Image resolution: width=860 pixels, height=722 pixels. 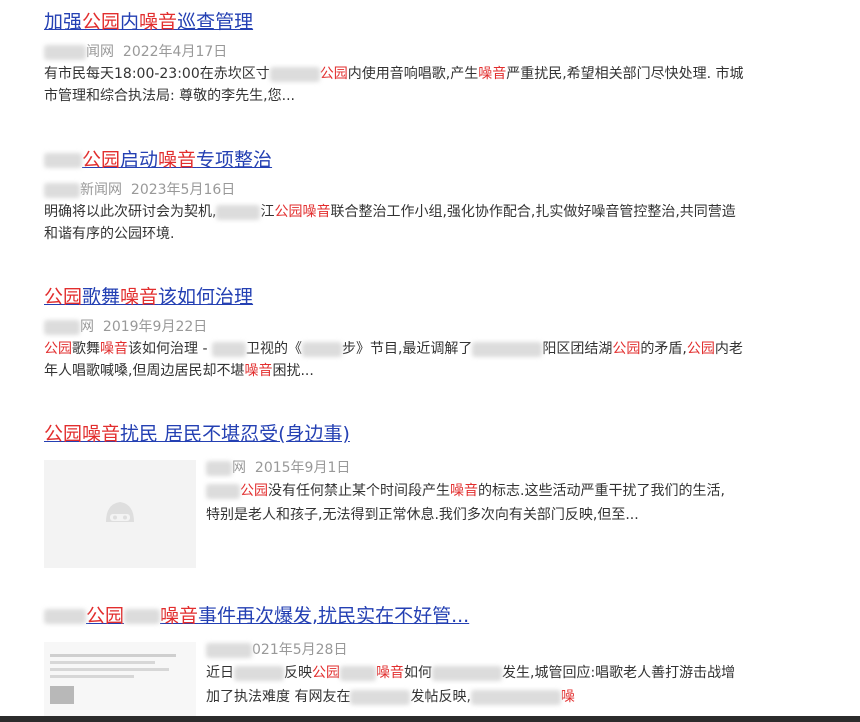 What do you see at coordinates (302, 468) in the screenshot?
I see `result-date: 2015年9月1日` at bounding box center [302, 468].